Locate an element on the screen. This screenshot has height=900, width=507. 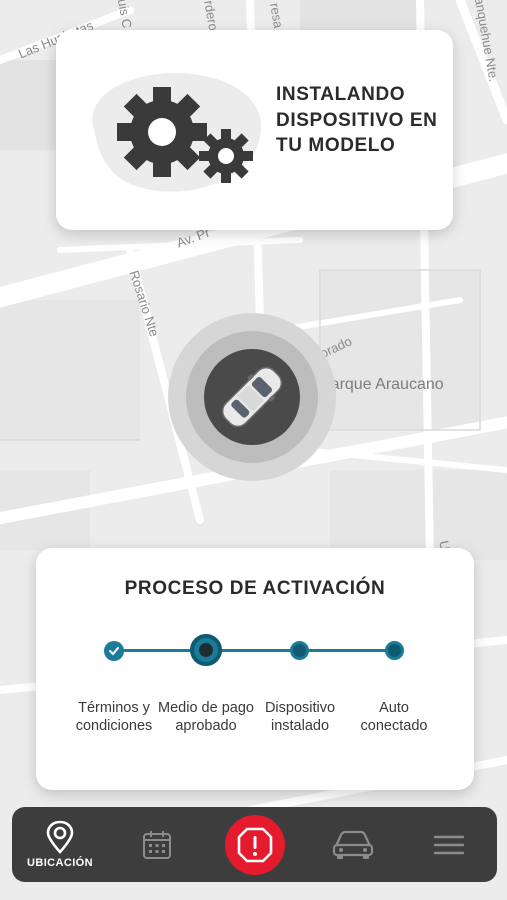
activation-process-title: PROCESO DE ACTIVACIÓN is located at coordinates (255, 588).